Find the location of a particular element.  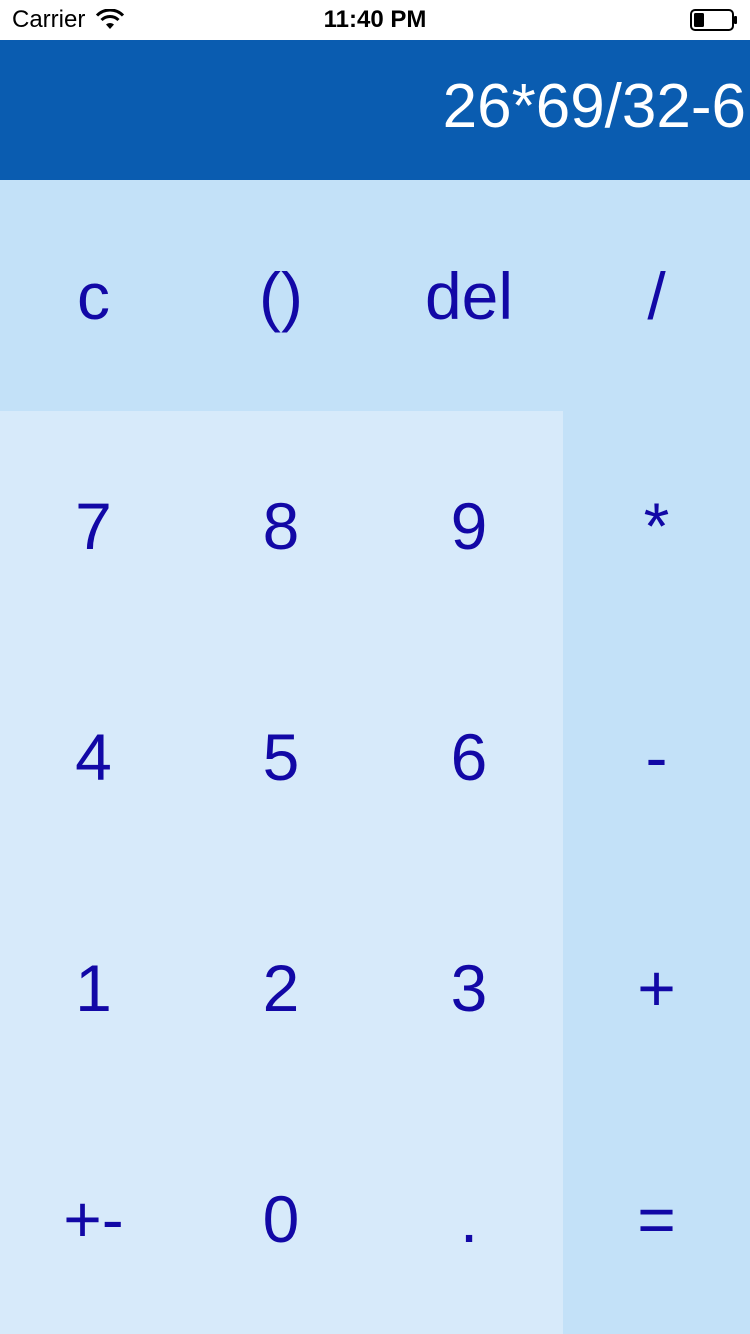

digit-7-button: 7 is located at coordinates (93, 526).